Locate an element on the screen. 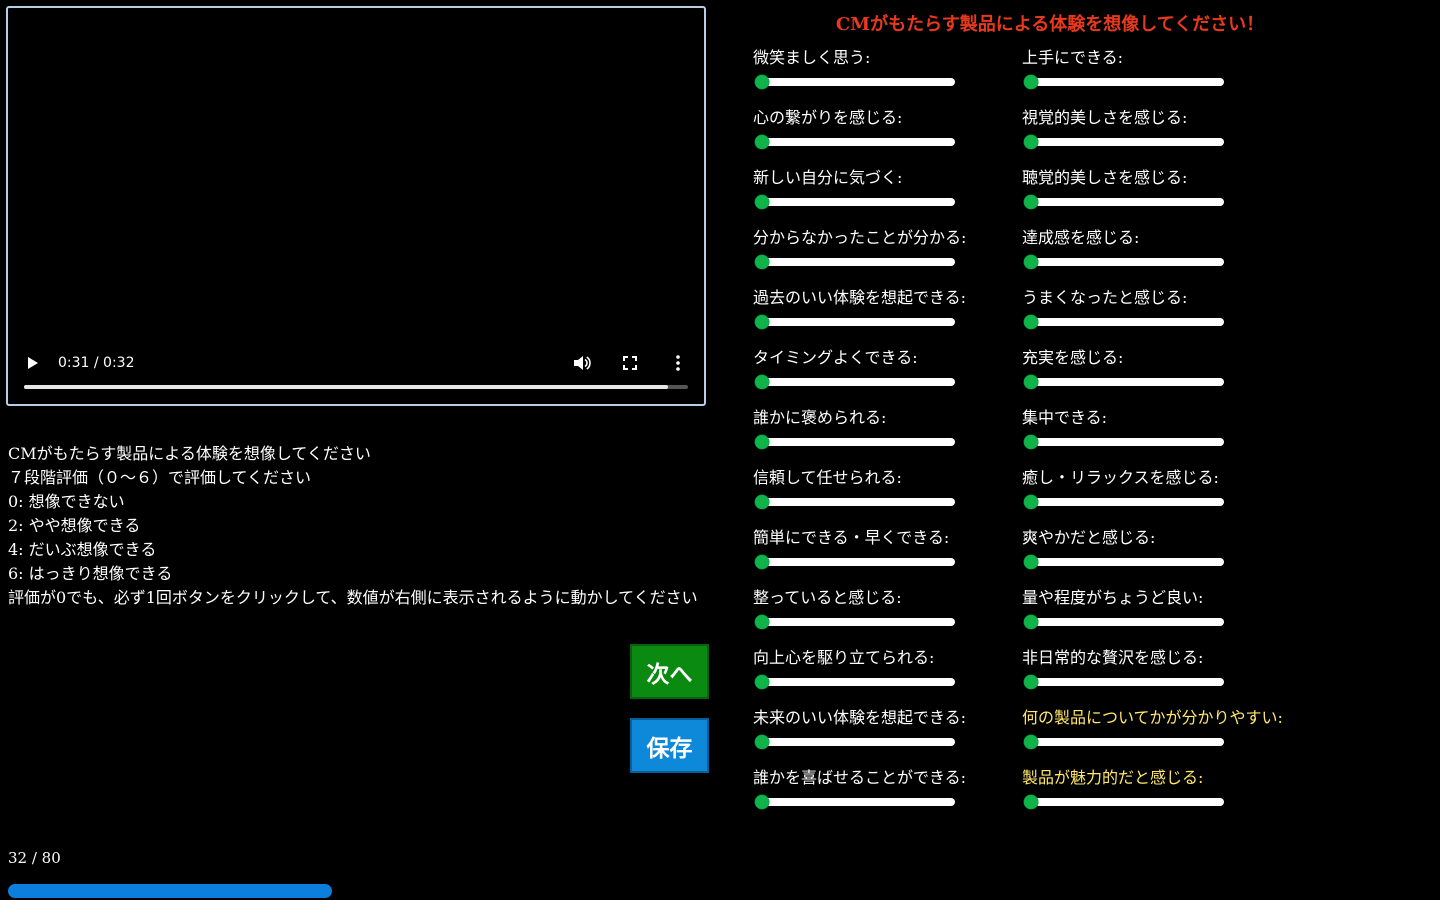 The image size is (1440, 900). rating-item: 量や程度がちょうど良い: is located at coordinates (1157, 608).